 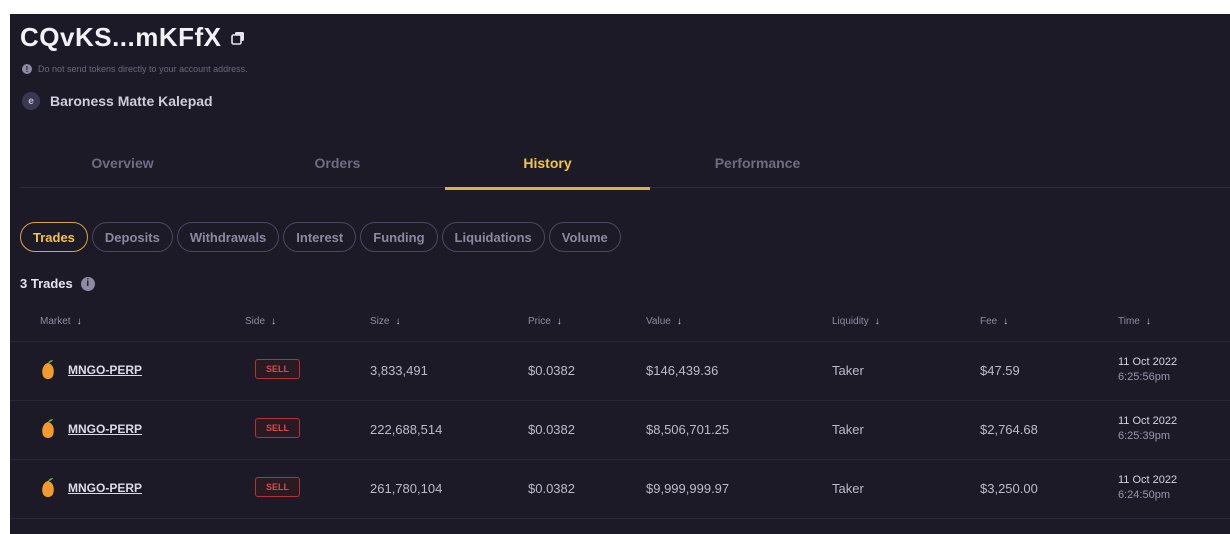 What do you see at coordinates (1144, 436) in the screenshot?
I see `trade-time: 6:25:39pm` at bounding box center [1144, 436].